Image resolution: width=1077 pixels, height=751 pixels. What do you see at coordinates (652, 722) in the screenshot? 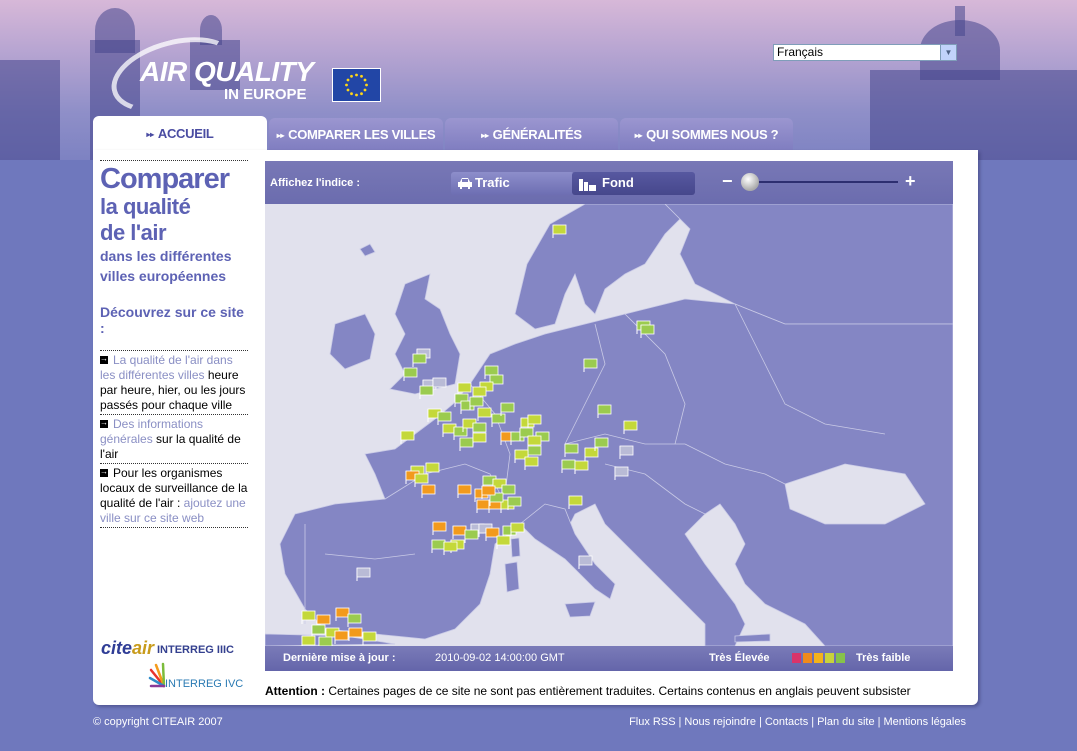
I see `footer-link-rss: Flux RSS` at bounding box center [652, 722].